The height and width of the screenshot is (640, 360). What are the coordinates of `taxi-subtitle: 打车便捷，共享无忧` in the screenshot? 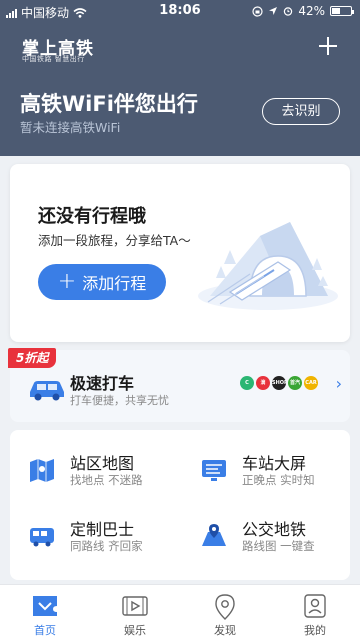 It's located at (119, 400).